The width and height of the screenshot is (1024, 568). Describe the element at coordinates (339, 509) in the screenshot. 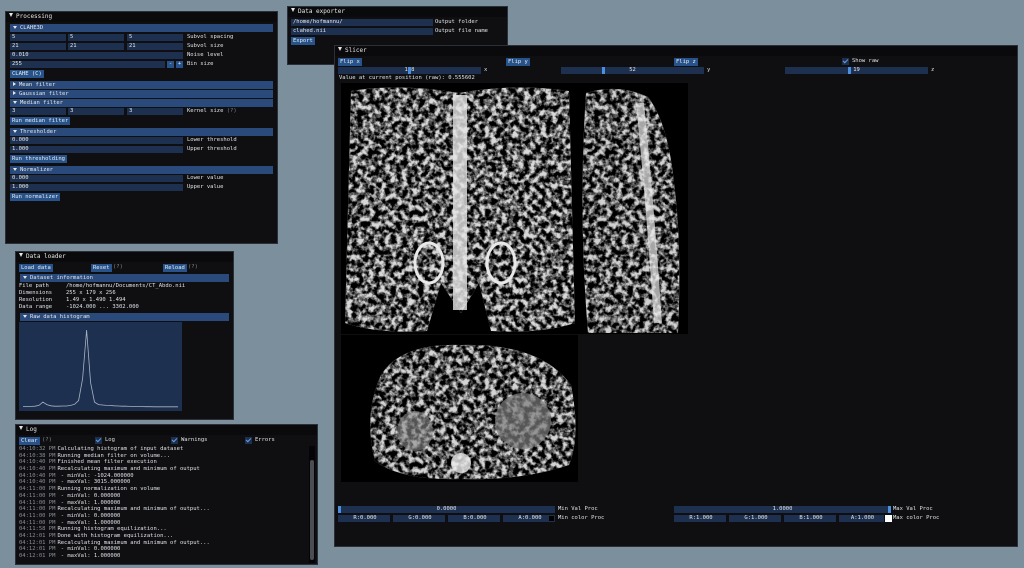

I see `min-val-grab` at that location.